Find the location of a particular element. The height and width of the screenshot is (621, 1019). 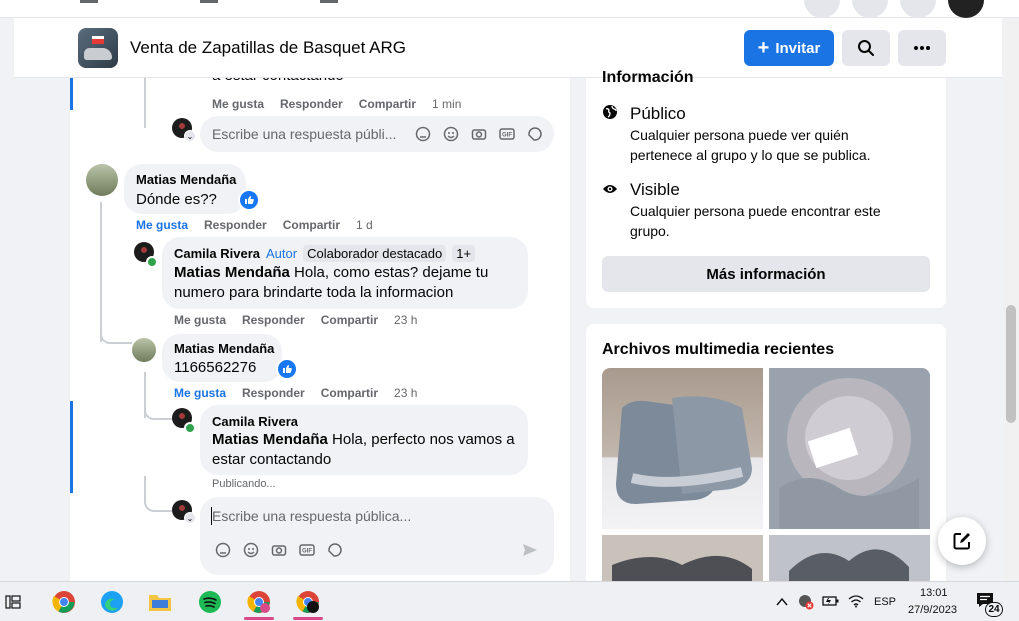

plus-icon: + is located at coordinates (763, 48).